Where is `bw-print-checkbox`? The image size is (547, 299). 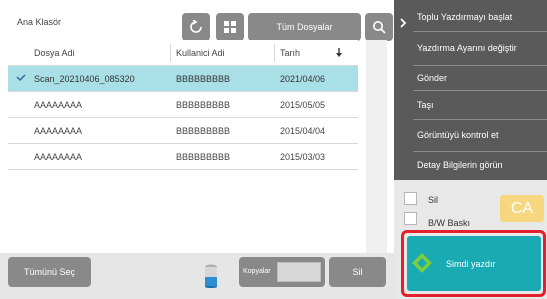
bw-print-checkbox is located at coordinates (410, 218).